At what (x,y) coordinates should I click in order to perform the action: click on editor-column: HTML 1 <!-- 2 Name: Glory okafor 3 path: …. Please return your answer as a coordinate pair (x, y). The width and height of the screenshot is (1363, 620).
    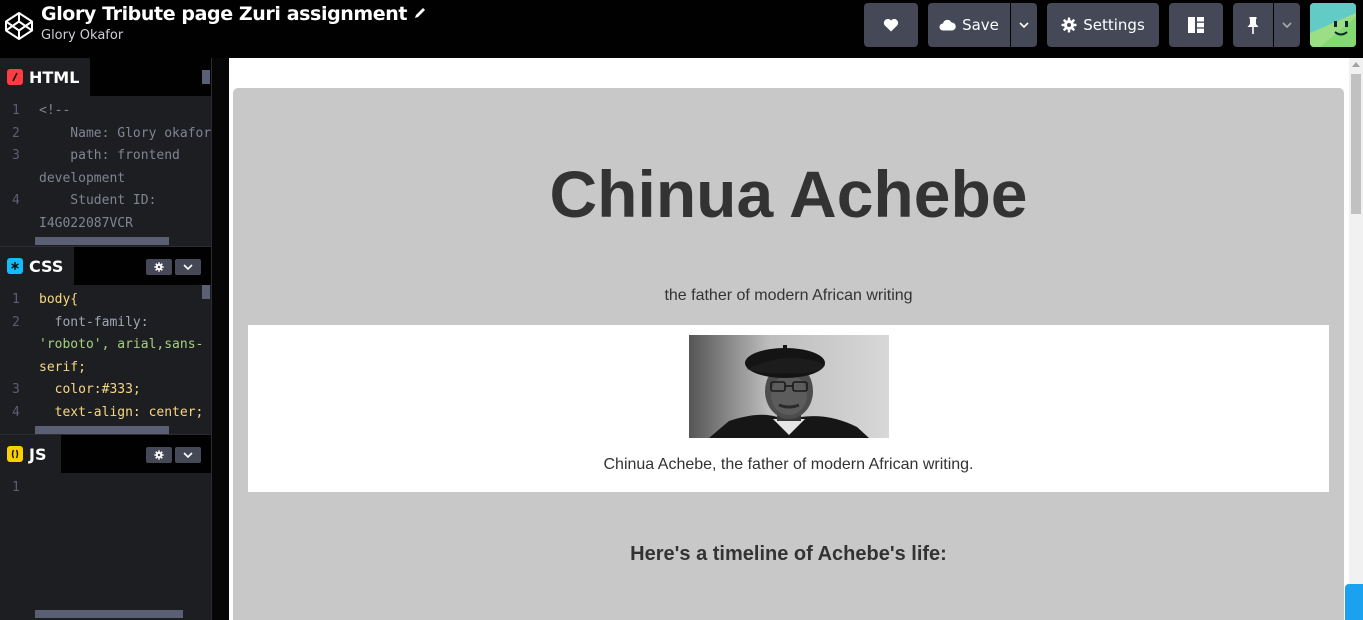
    Looking at the image, I should click on (105, 339).